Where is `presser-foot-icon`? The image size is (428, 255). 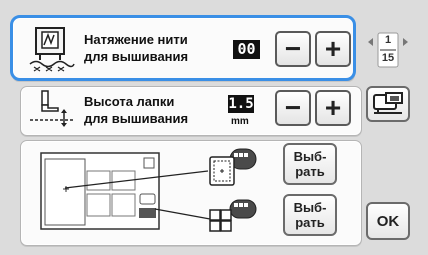
presser-foot-icon is located at coordinates (52, 109).